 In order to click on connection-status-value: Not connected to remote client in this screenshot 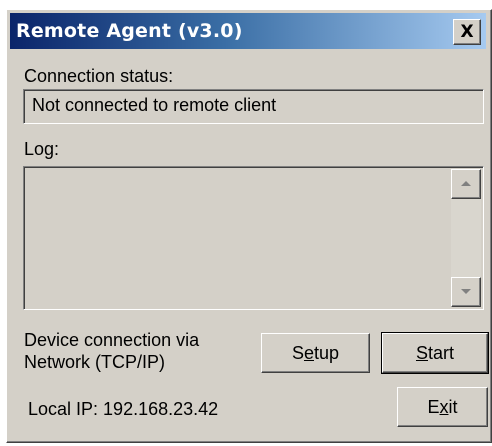, I will do `click(154, 105)`.